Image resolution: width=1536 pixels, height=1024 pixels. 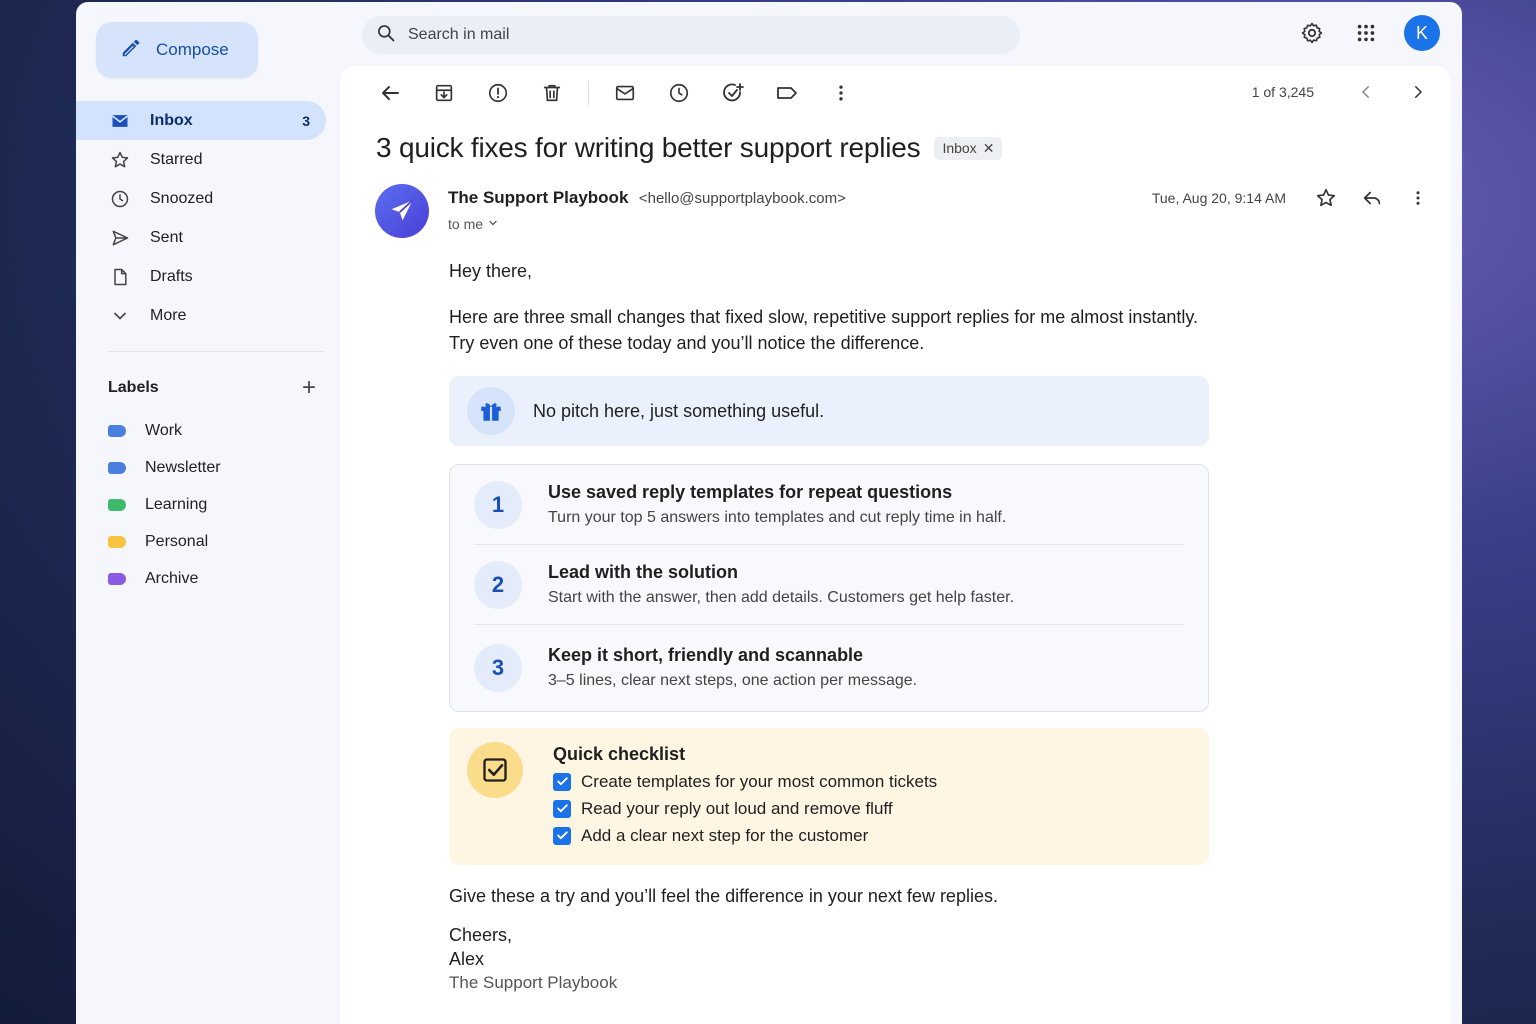 I want to click on signer-name: Alex, so click(x=467, y=959).